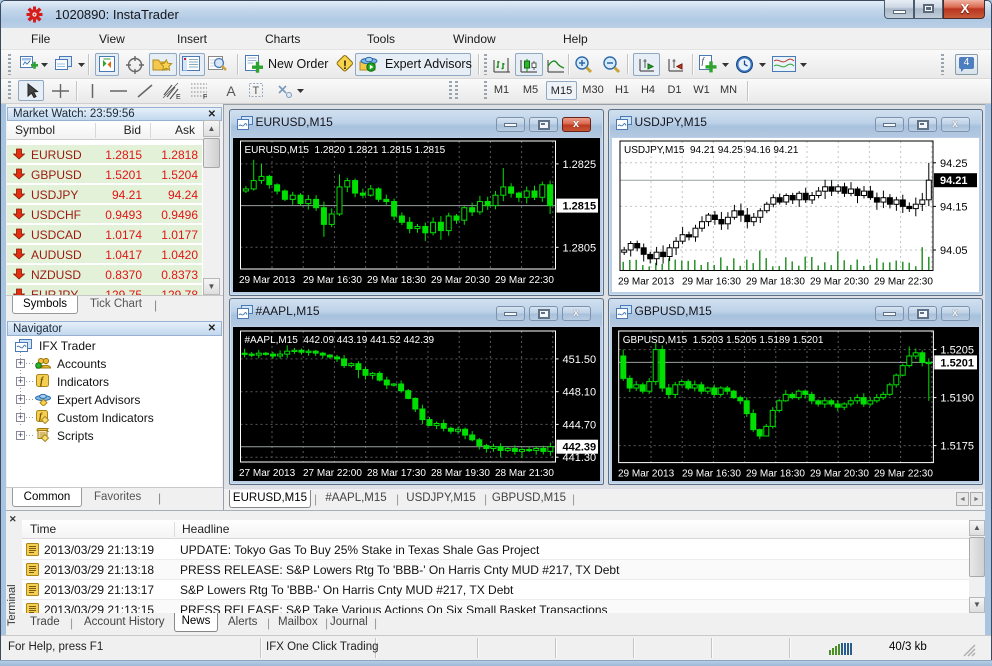  Describe the element at coordinates (460, 473) in the screenshot. I see `svg-text: 28 Mar 19:30` at that location.